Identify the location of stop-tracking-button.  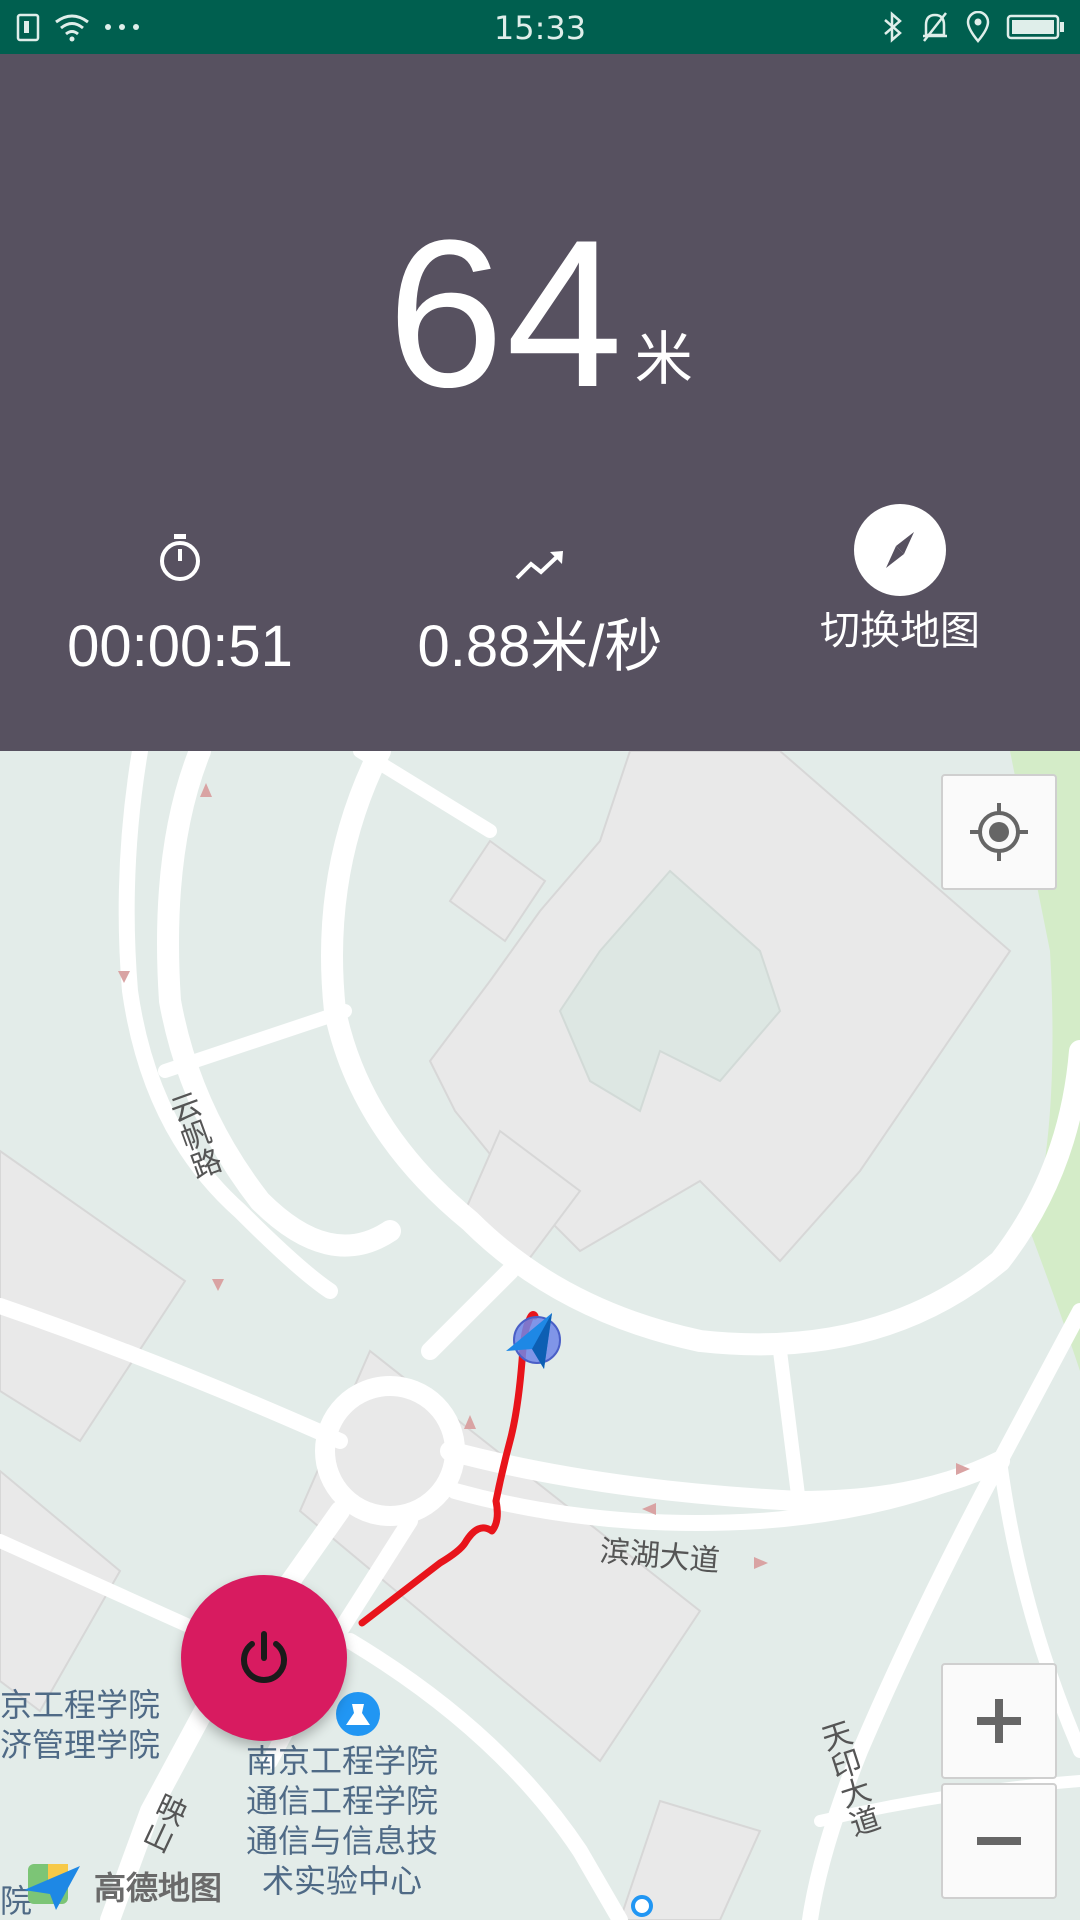
(264, 1658).